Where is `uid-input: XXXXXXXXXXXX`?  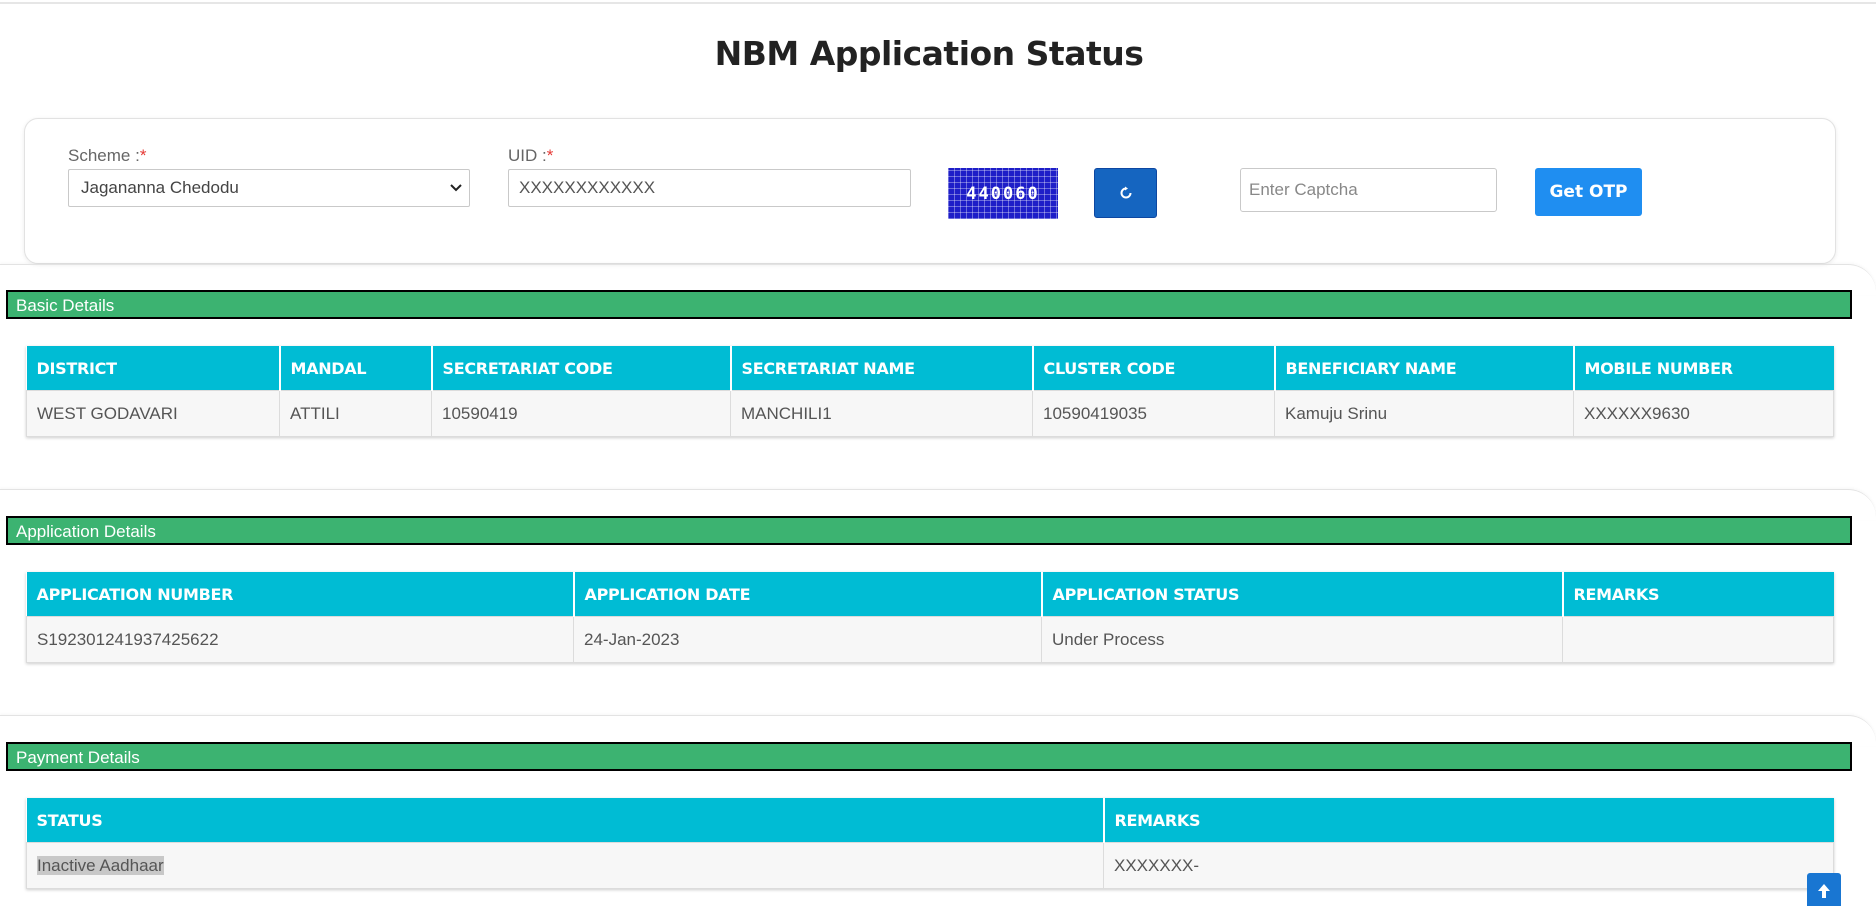
uid-input: XXXXXXXXXXXX is located at coordinates (709, 188).